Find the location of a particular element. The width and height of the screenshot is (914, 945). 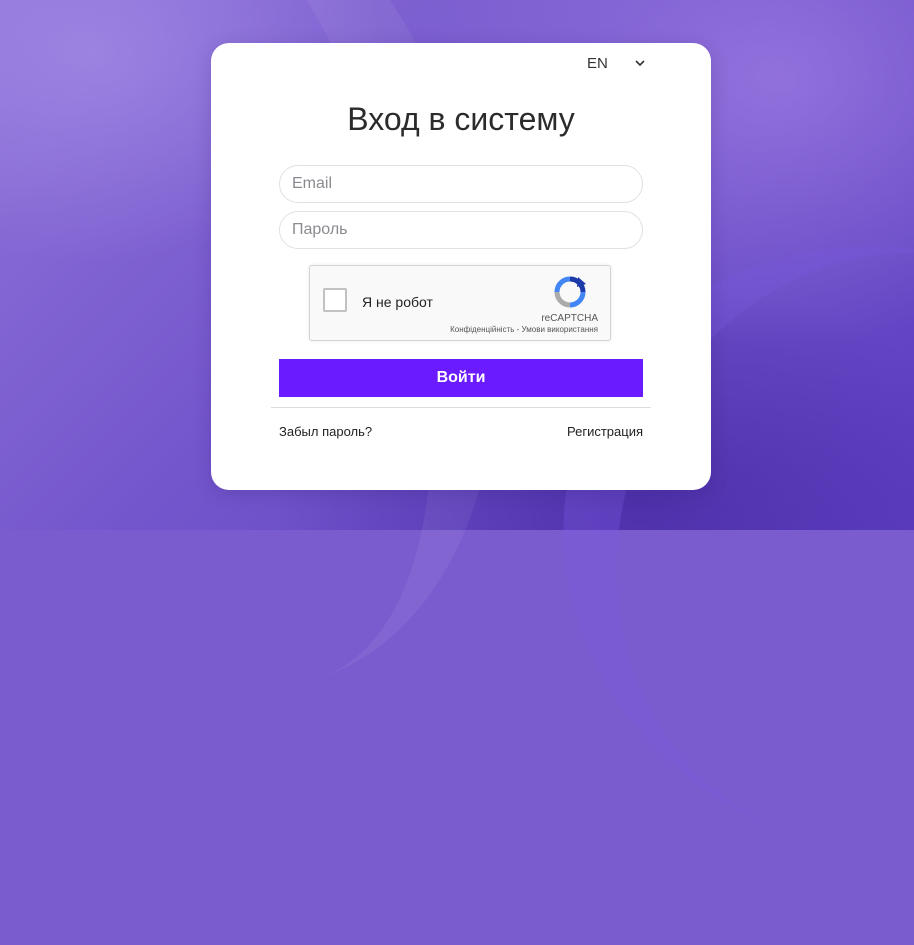

divider is located at coordinates (461, 407).